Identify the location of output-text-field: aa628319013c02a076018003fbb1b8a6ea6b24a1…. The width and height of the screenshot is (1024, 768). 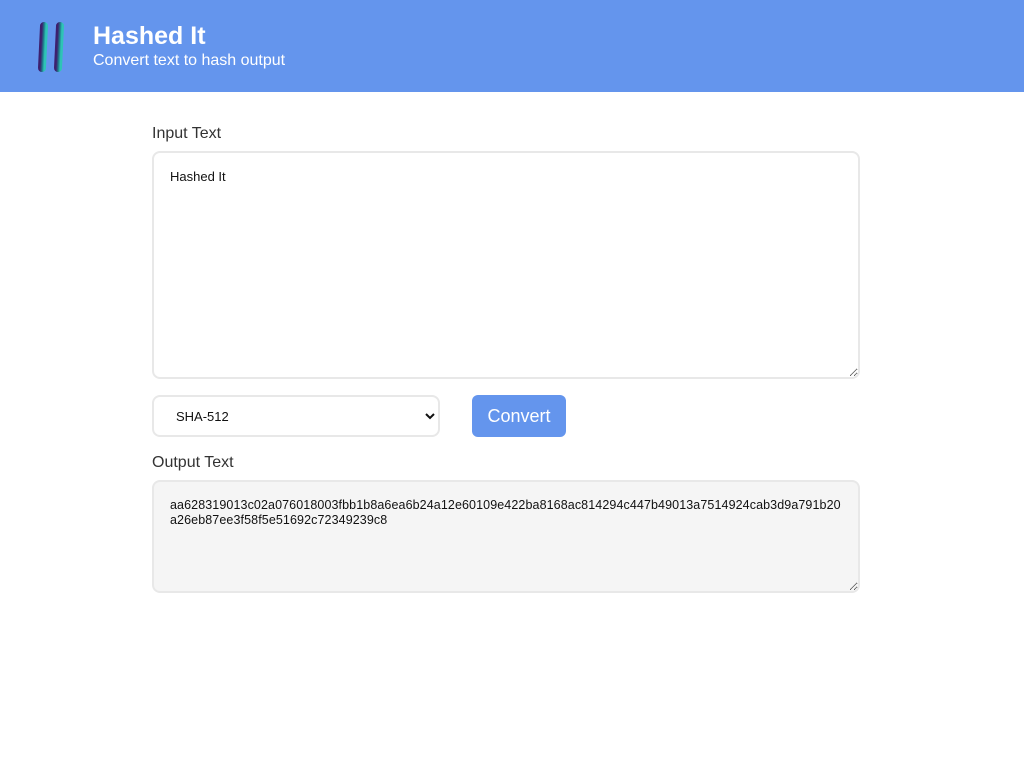
(506, 536).